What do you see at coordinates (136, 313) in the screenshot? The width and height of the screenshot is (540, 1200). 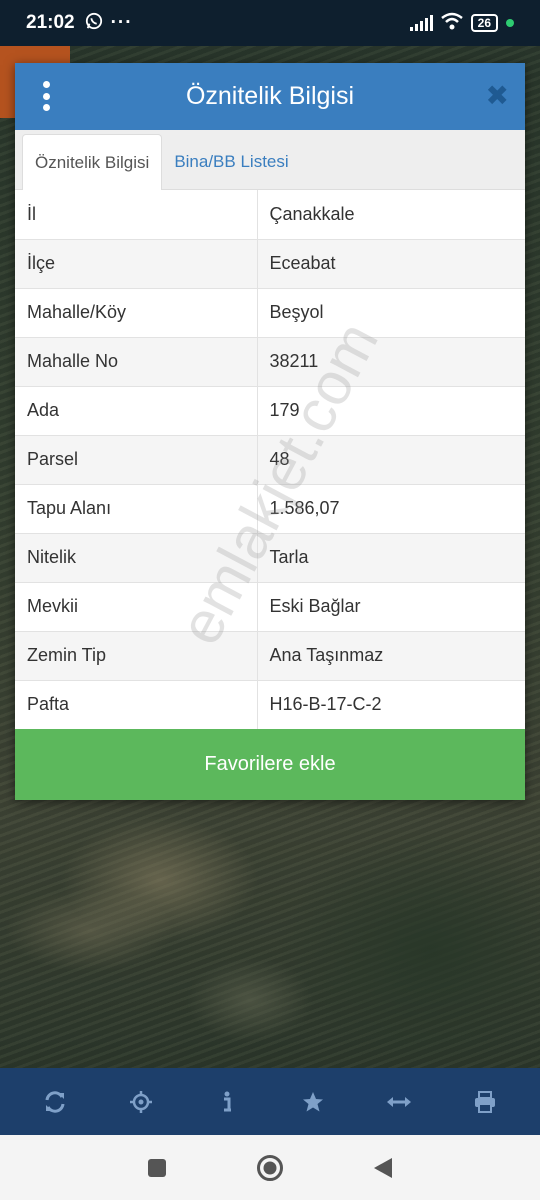 I see `attribute-key: Mahalle/Köy` at bounding box center [136, 313].